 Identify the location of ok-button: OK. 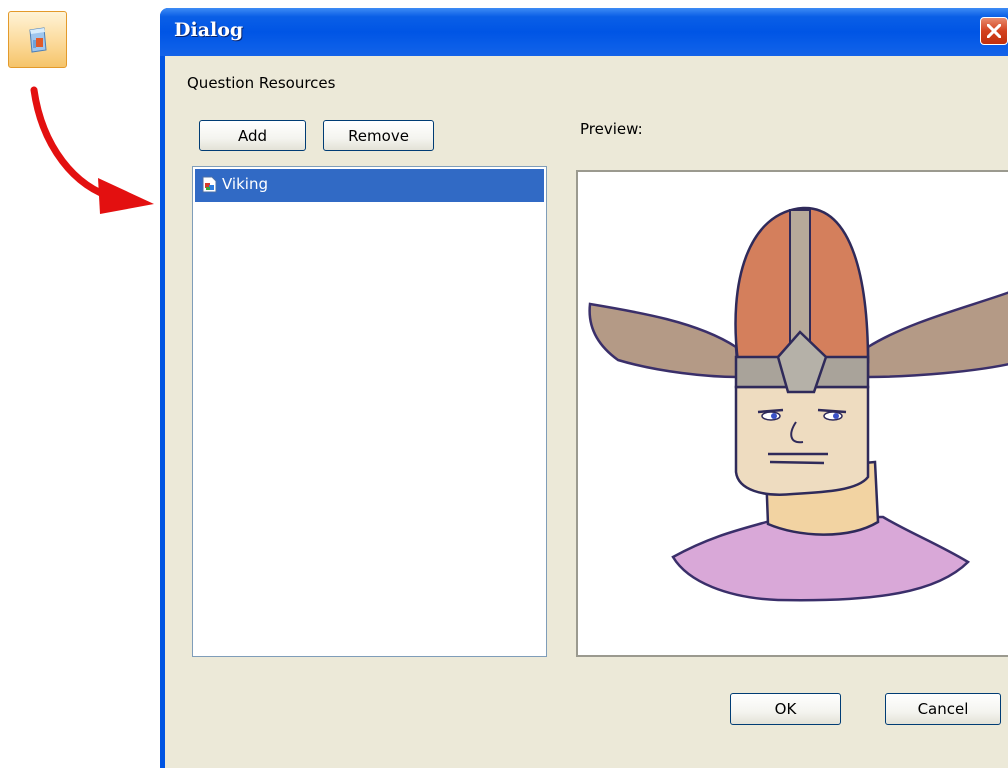
(785, 709).